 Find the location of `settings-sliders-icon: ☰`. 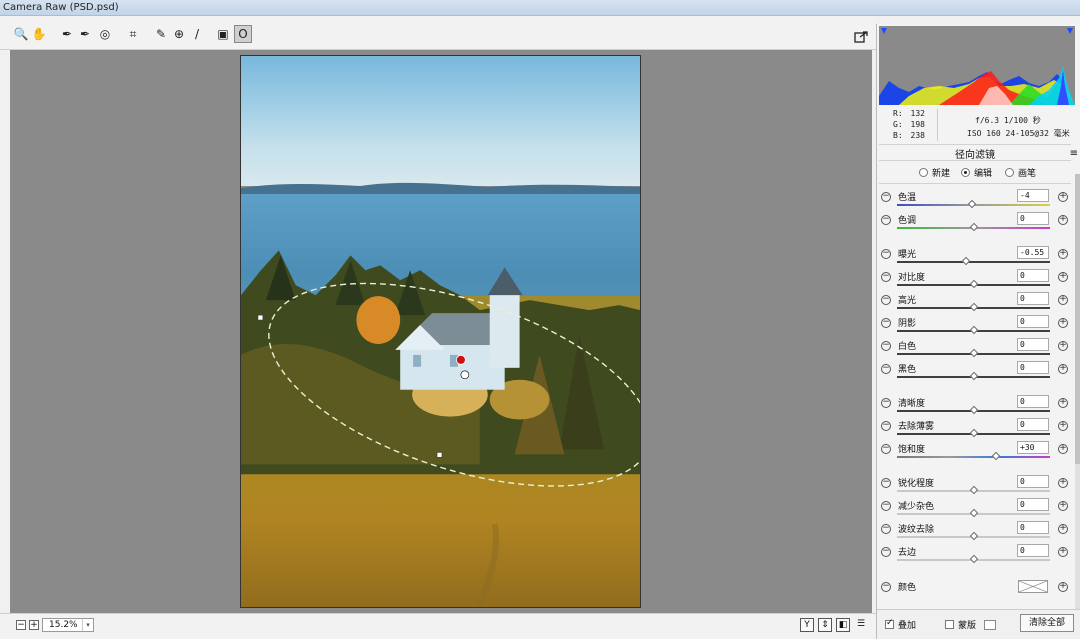

settings-sliders-icon: ☰ is located at coordinates (861, 625).